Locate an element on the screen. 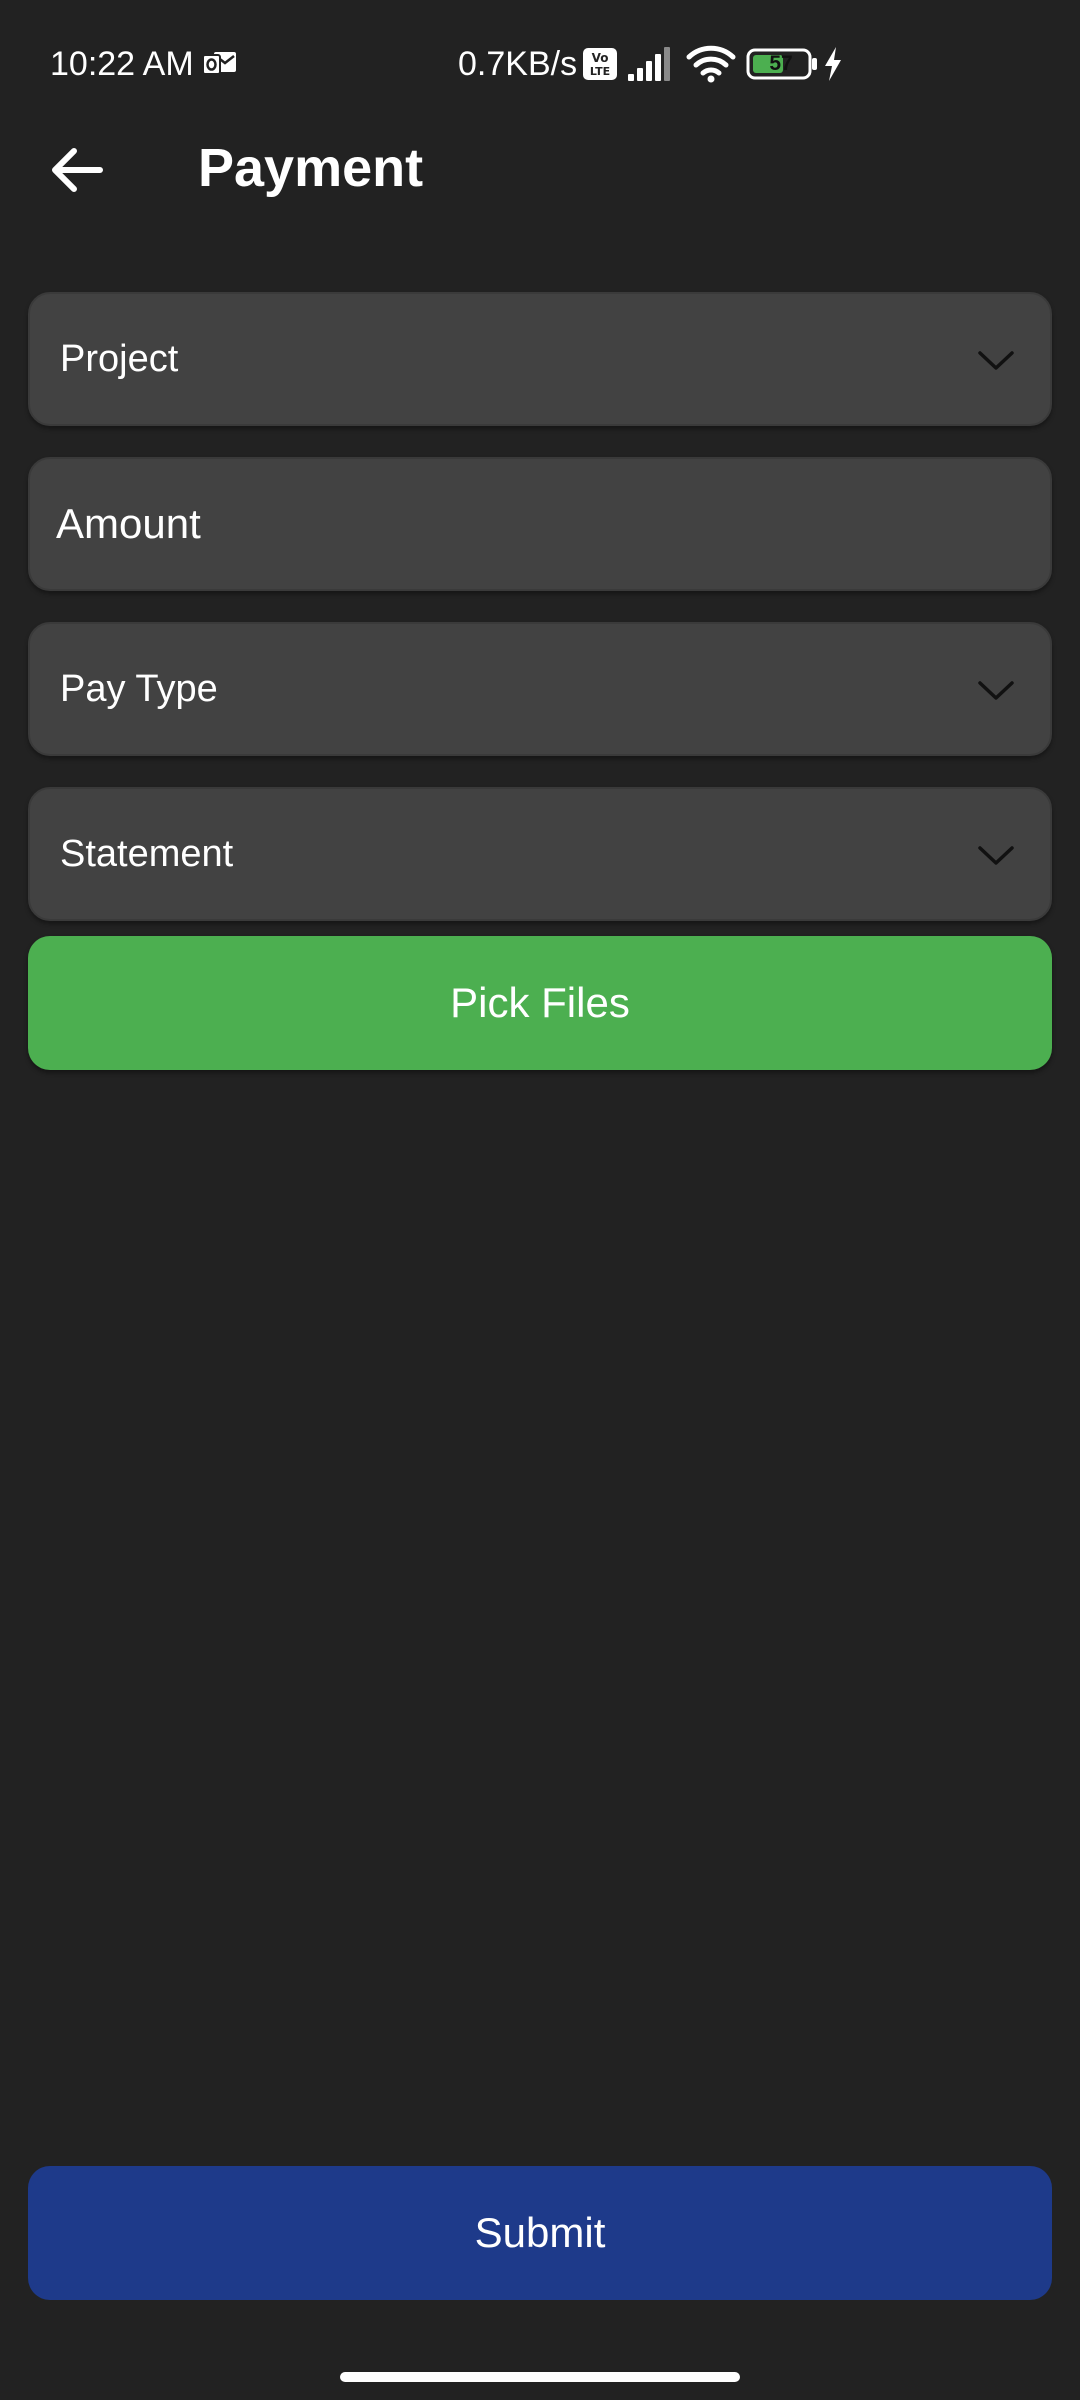  pay-type-label: Pay Type is located at coordinates (139, 689).